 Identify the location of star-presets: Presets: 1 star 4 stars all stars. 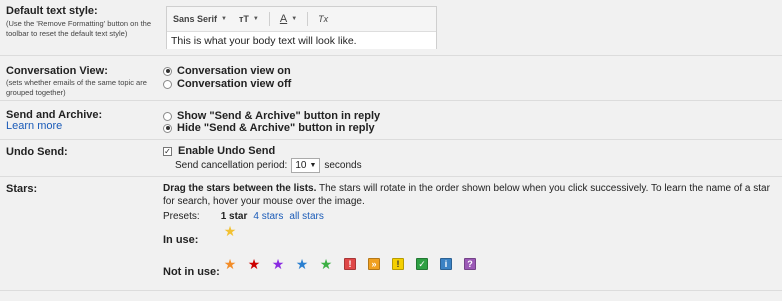
(246, 216).